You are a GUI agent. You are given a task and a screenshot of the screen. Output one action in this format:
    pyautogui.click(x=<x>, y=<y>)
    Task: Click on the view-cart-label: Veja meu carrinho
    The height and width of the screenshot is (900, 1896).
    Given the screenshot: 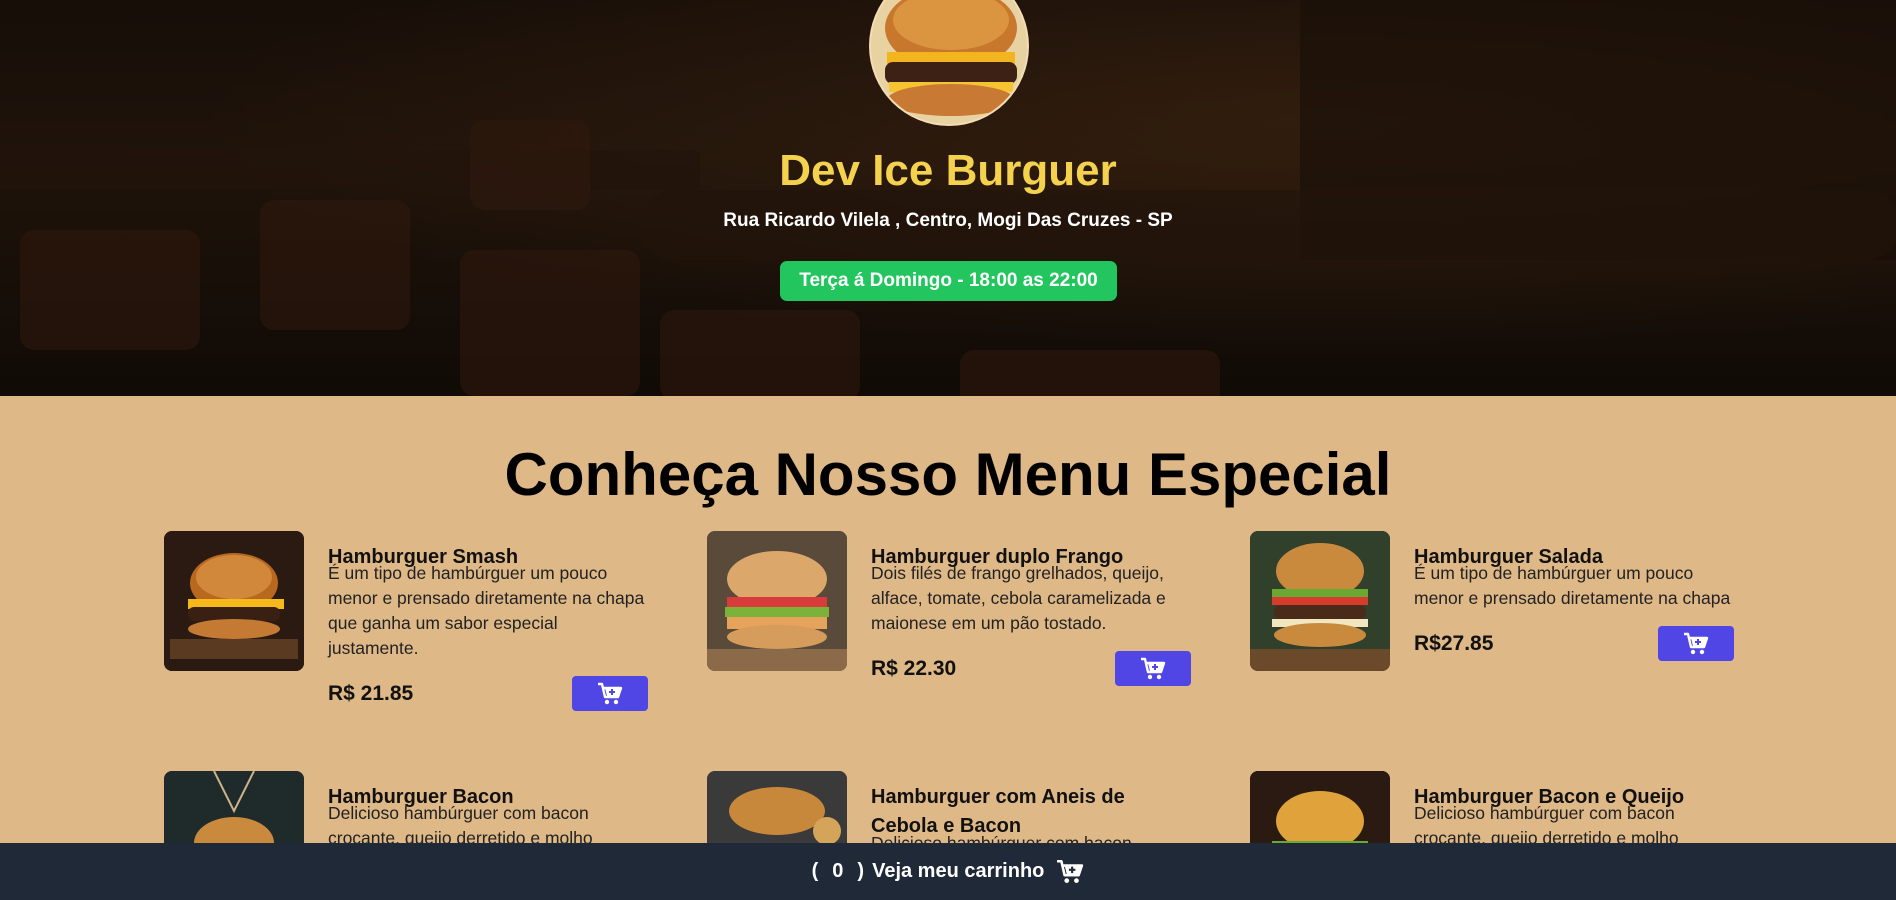 What is the action you would take?
    pyautogui.click(x=958, y=871)
    